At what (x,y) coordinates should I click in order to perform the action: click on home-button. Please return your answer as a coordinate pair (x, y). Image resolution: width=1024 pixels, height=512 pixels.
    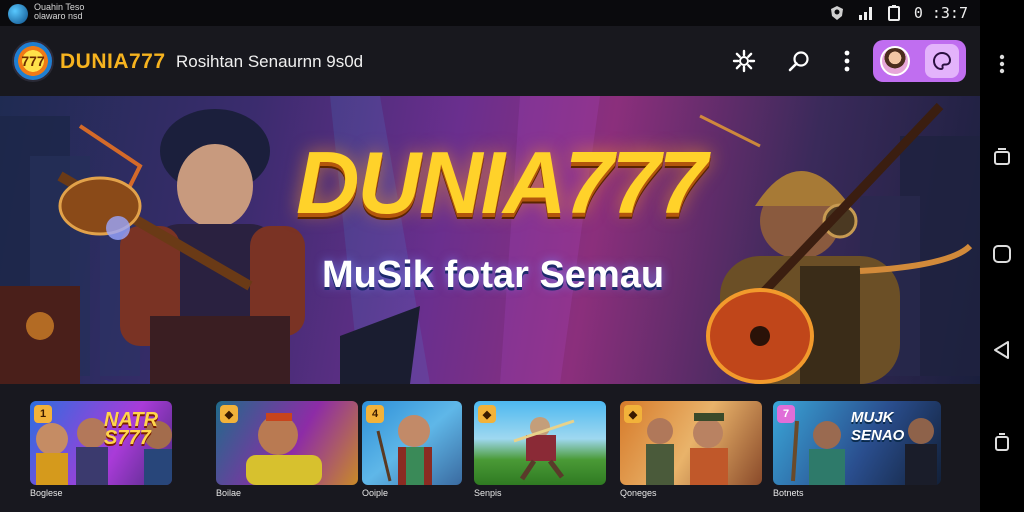
    Looking at the image, I should click on (1002, 254).